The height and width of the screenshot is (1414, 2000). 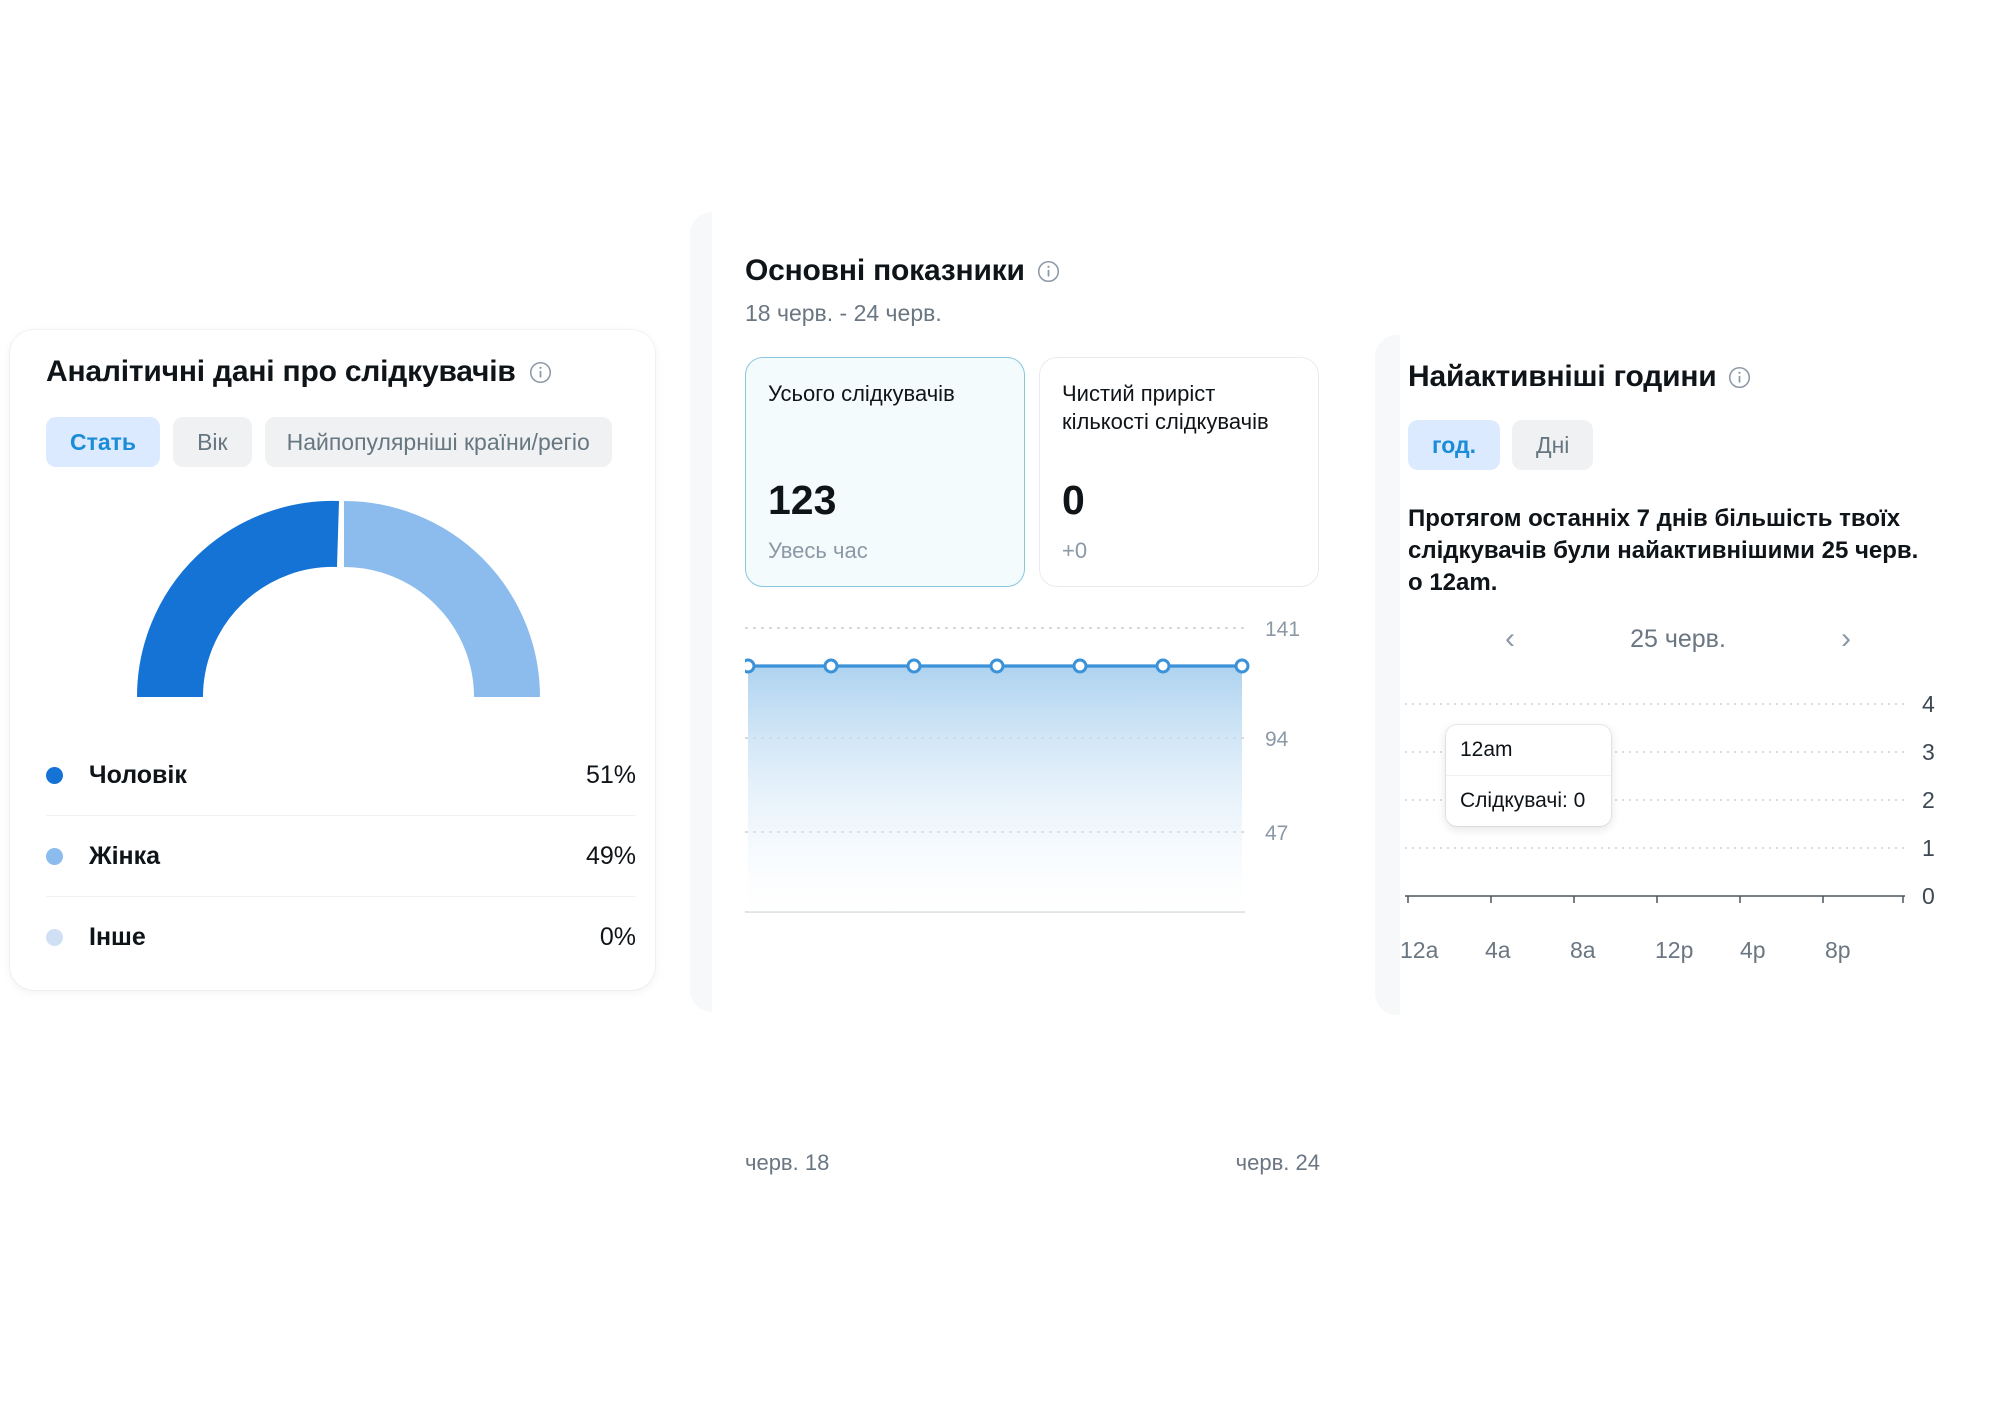 I want to click on gender-half-donut-chart, so click(x=332, y=592).